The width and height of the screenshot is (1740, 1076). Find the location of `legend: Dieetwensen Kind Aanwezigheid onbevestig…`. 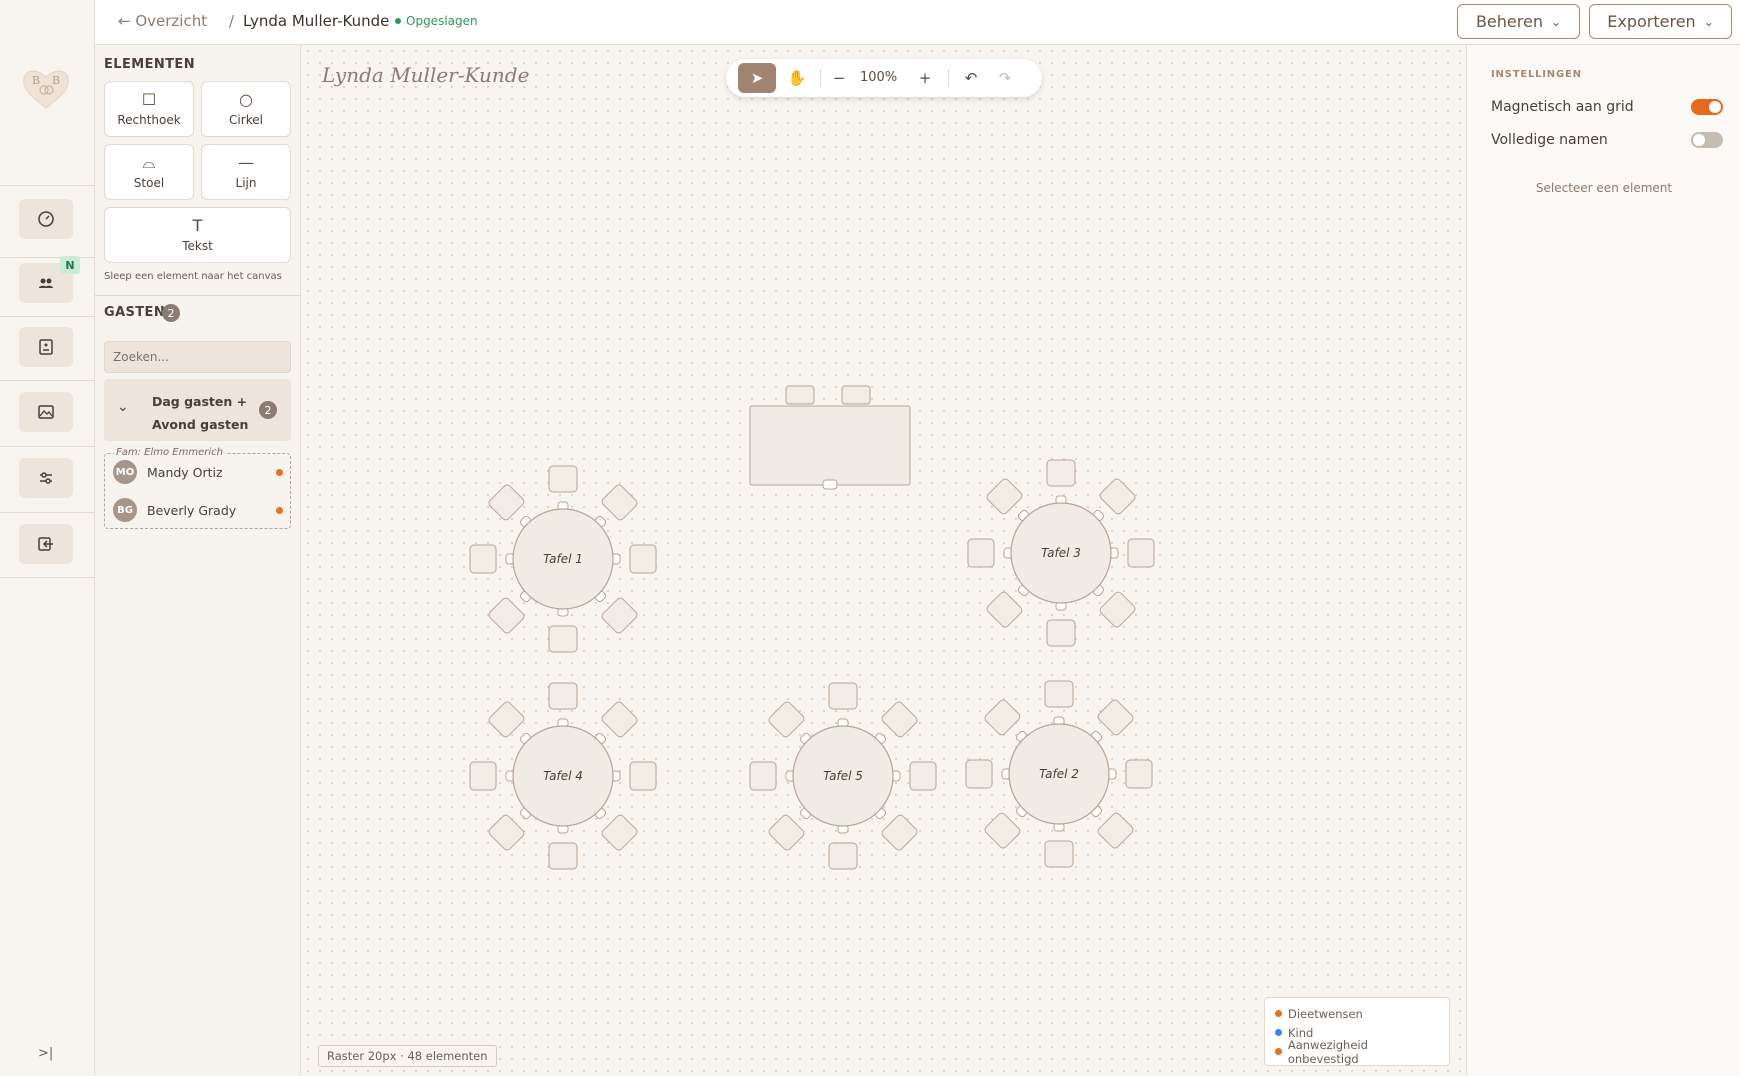

legend: Dieetwensen Kind Aanwezigheid onbevestig… is located at coordinates (1357, 1031).